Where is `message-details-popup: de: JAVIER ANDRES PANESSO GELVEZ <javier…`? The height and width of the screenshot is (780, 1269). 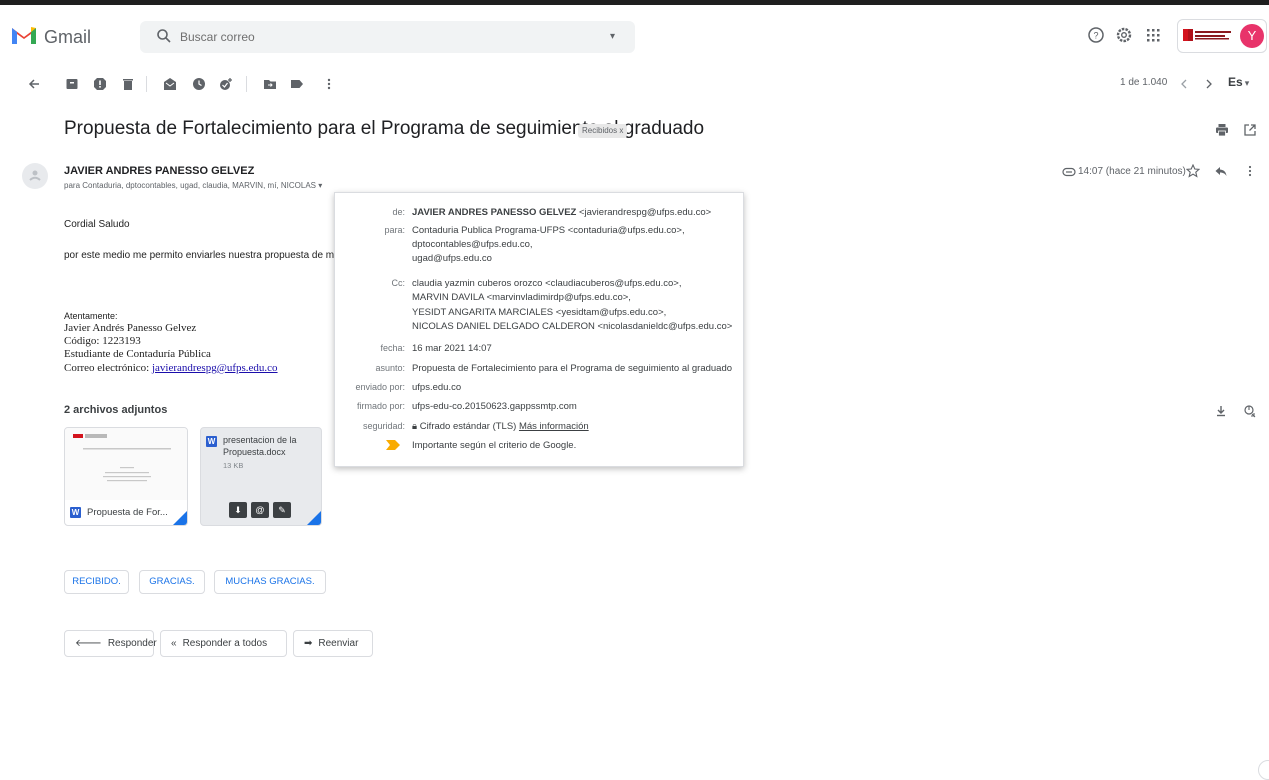
message-details-popup: de: JAVIER ANDRES PANESSO GELVEZ <javier… is located at coordinates (539, 329).